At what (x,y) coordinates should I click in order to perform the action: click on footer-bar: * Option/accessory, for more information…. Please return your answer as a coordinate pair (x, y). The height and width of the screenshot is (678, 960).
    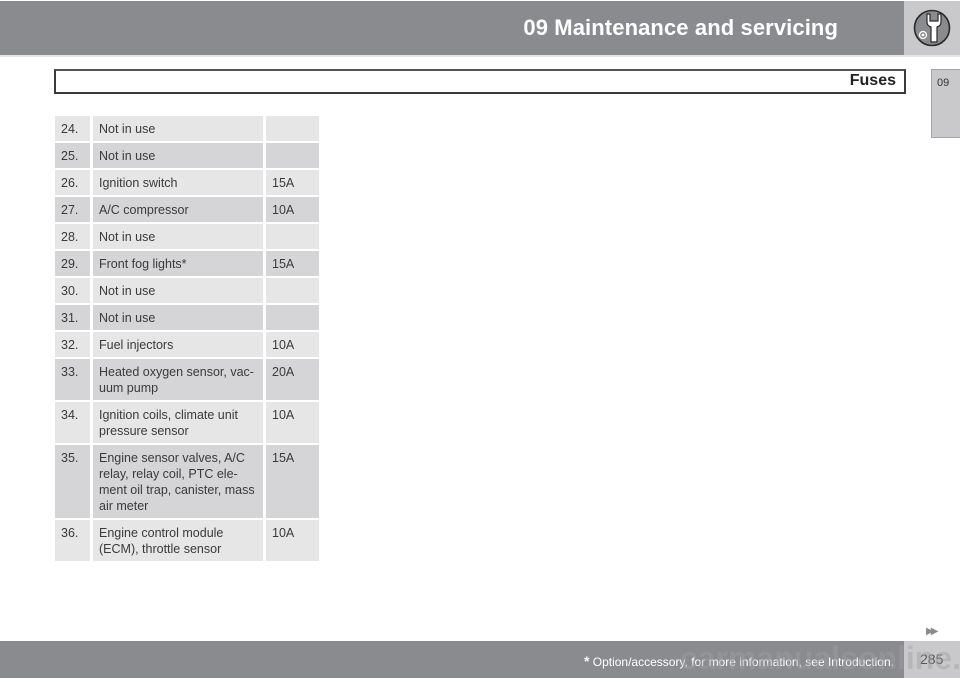
    Looking at the image, I should click on (452, 659).